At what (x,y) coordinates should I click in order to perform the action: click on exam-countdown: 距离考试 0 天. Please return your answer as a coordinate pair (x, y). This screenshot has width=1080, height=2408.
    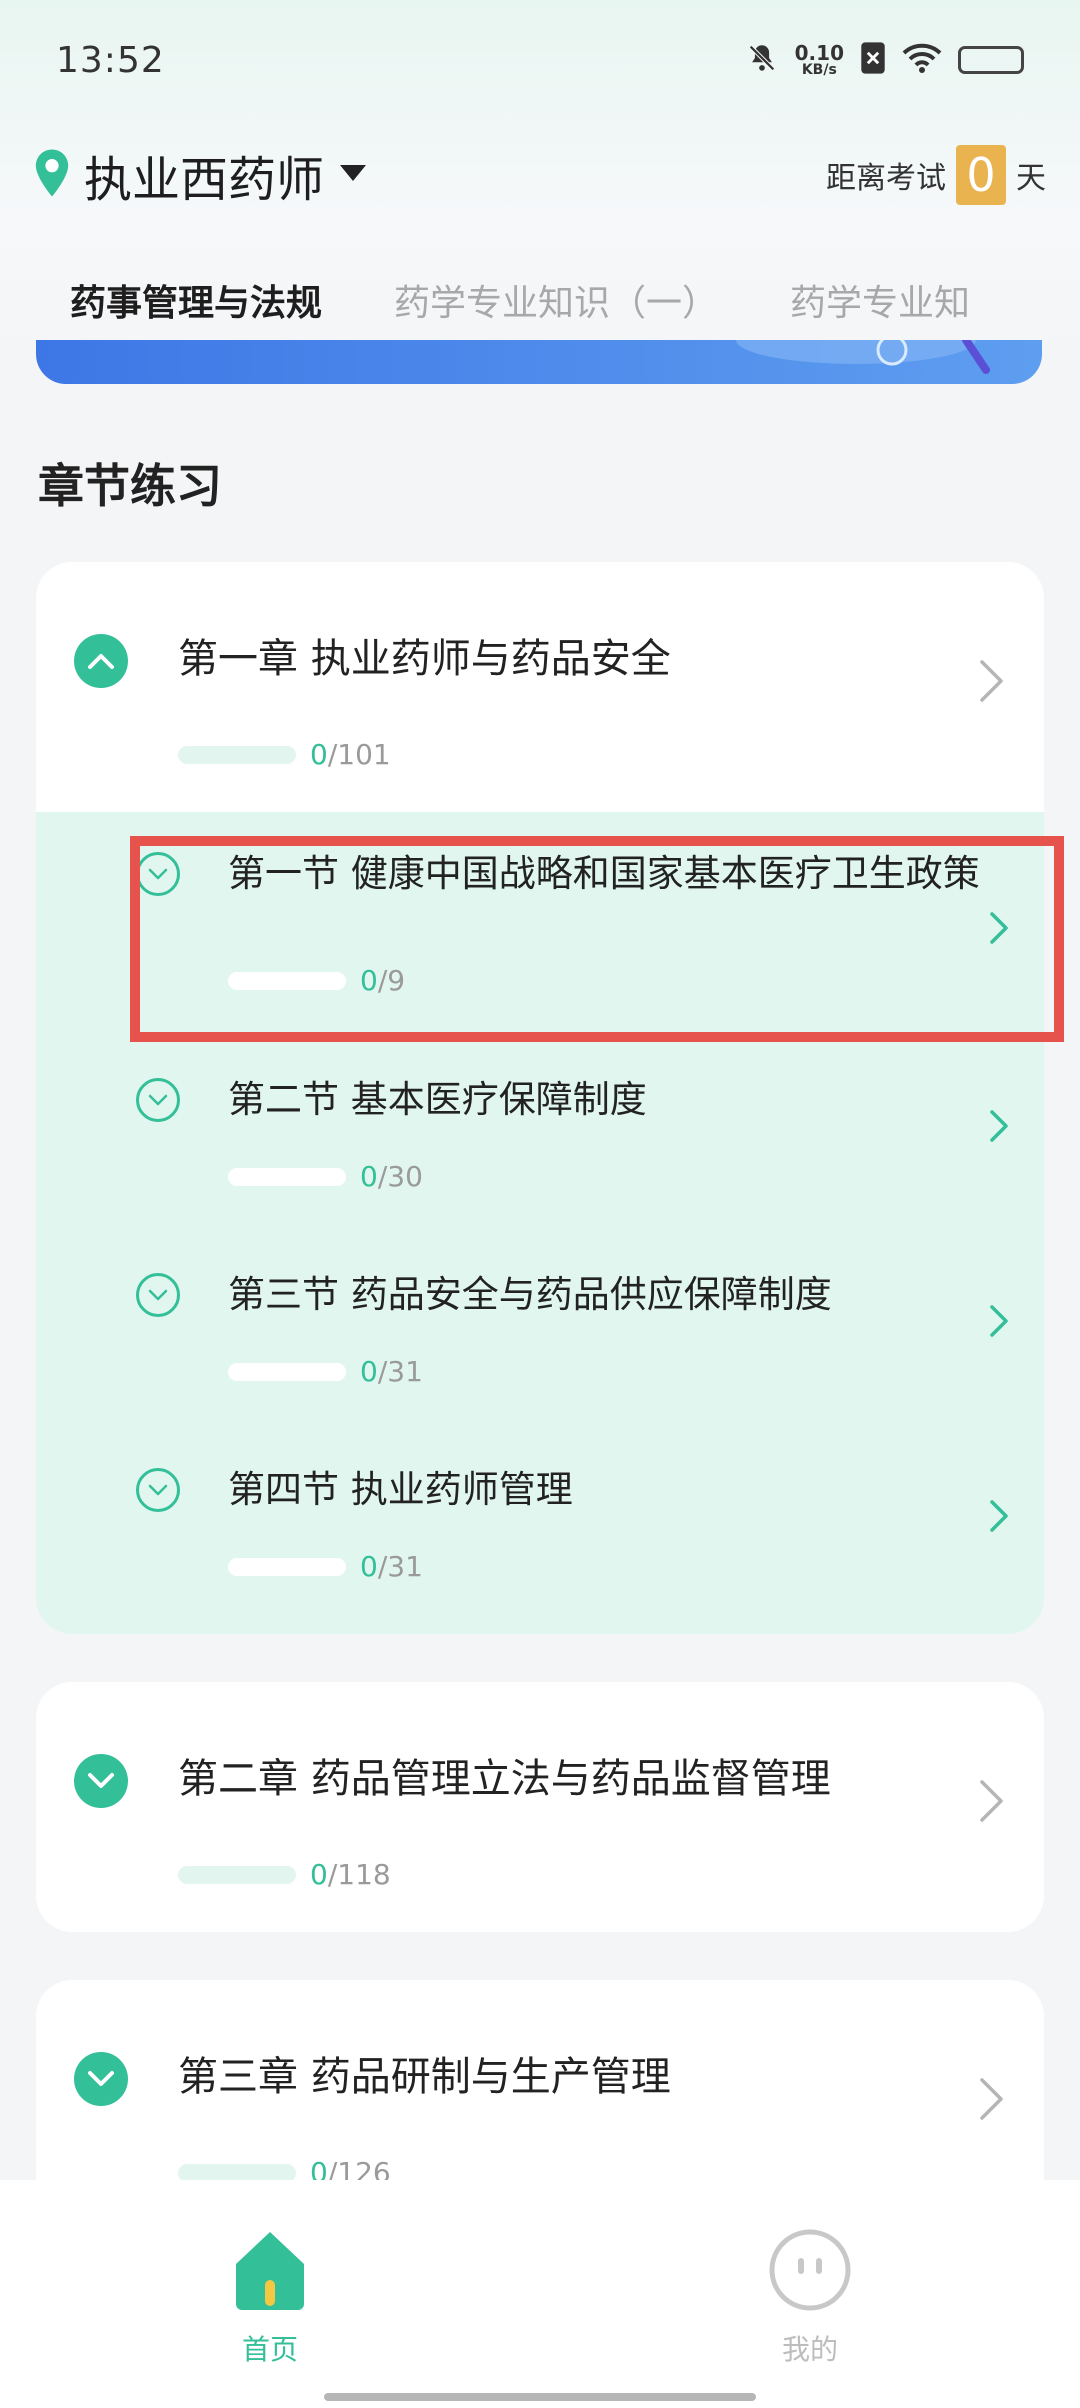
    Looking at the image, I should click on (936, 175).